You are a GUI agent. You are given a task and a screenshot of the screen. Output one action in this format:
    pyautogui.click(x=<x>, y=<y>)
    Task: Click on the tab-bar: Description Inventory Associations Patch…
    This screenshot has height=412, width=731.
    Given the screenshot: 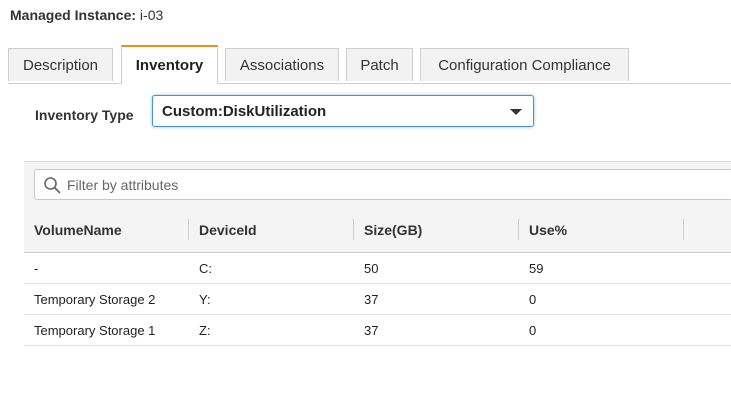 What is the action you would take?
    pyautogui.click(x=369, y=64)
    